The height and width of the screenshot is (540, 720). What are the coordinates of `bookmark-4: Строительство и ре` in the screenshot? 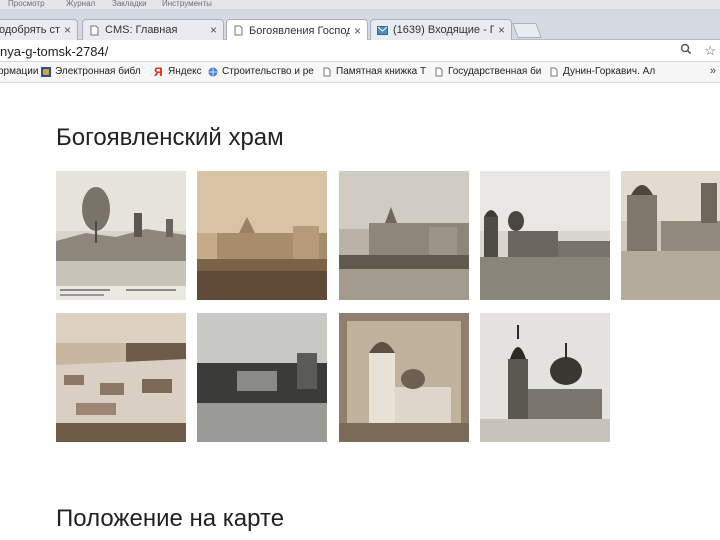 It's located at (261, 71).